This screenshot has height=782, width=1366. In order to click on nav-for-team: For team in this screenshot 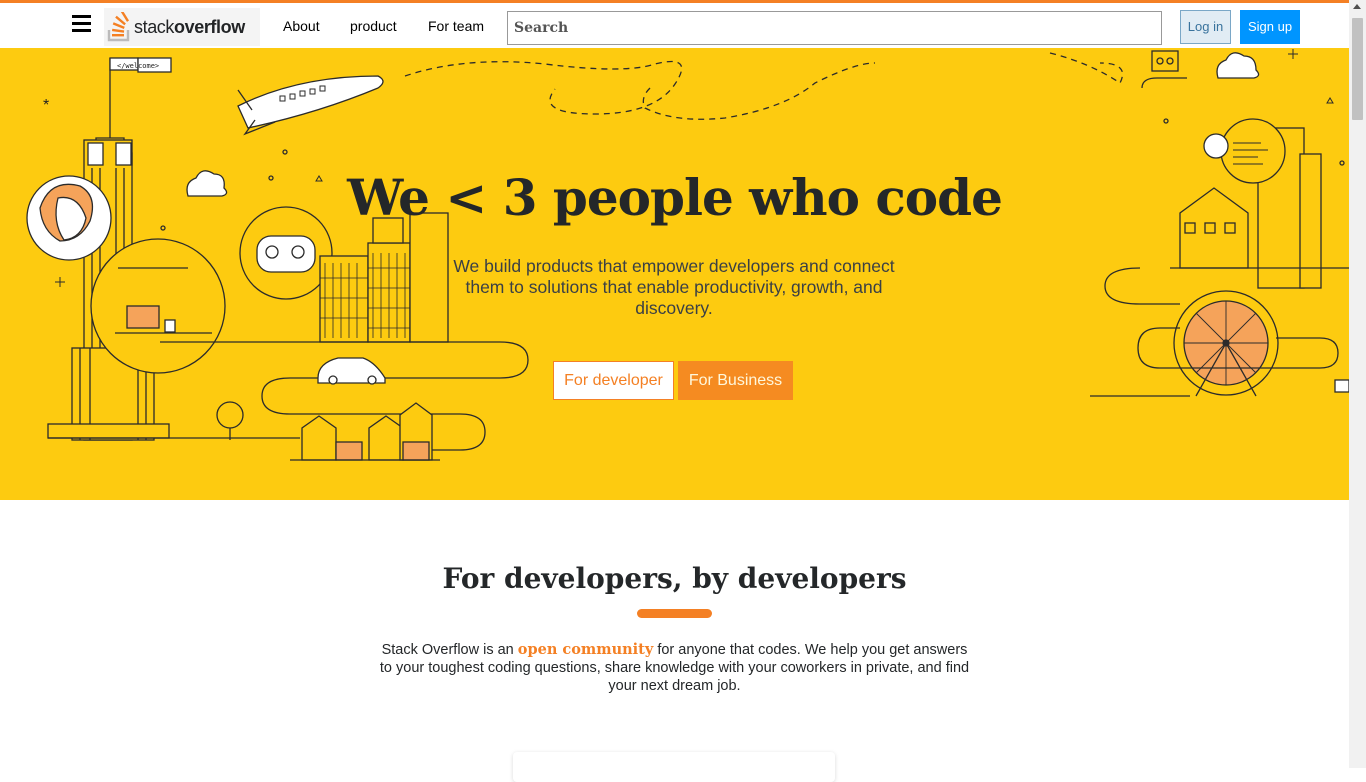, I will do `click(456, 26)`.